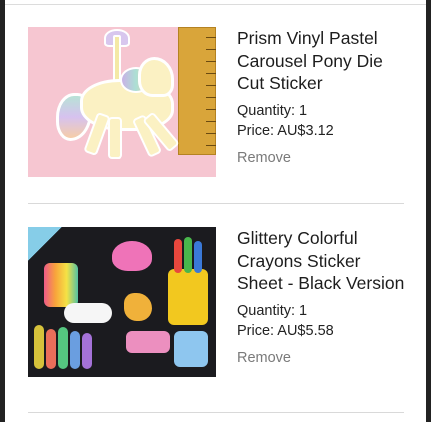  What do you see at coordinates (156, 77) in the screenshot?
I see `pony-head-graphic` at bounding box center [156, 77].